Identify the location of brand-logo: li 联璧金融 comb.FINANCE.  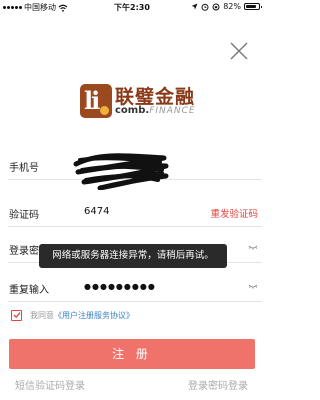
(140, 101).